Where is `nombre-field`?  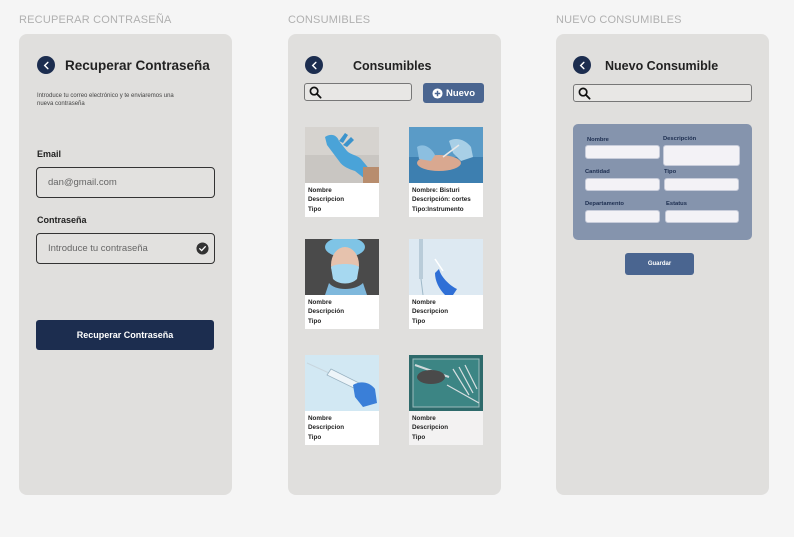
nombre-field is located at coordinates (622, 152).